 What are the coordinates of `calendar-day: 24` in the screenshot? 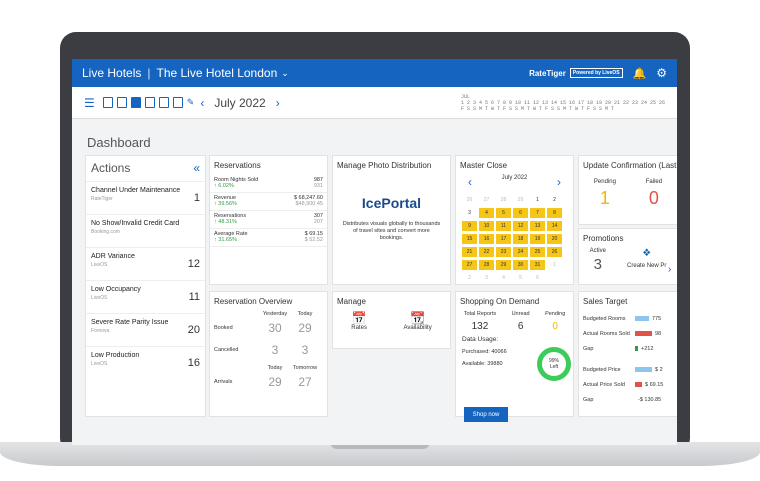 It's located at (520, 252).